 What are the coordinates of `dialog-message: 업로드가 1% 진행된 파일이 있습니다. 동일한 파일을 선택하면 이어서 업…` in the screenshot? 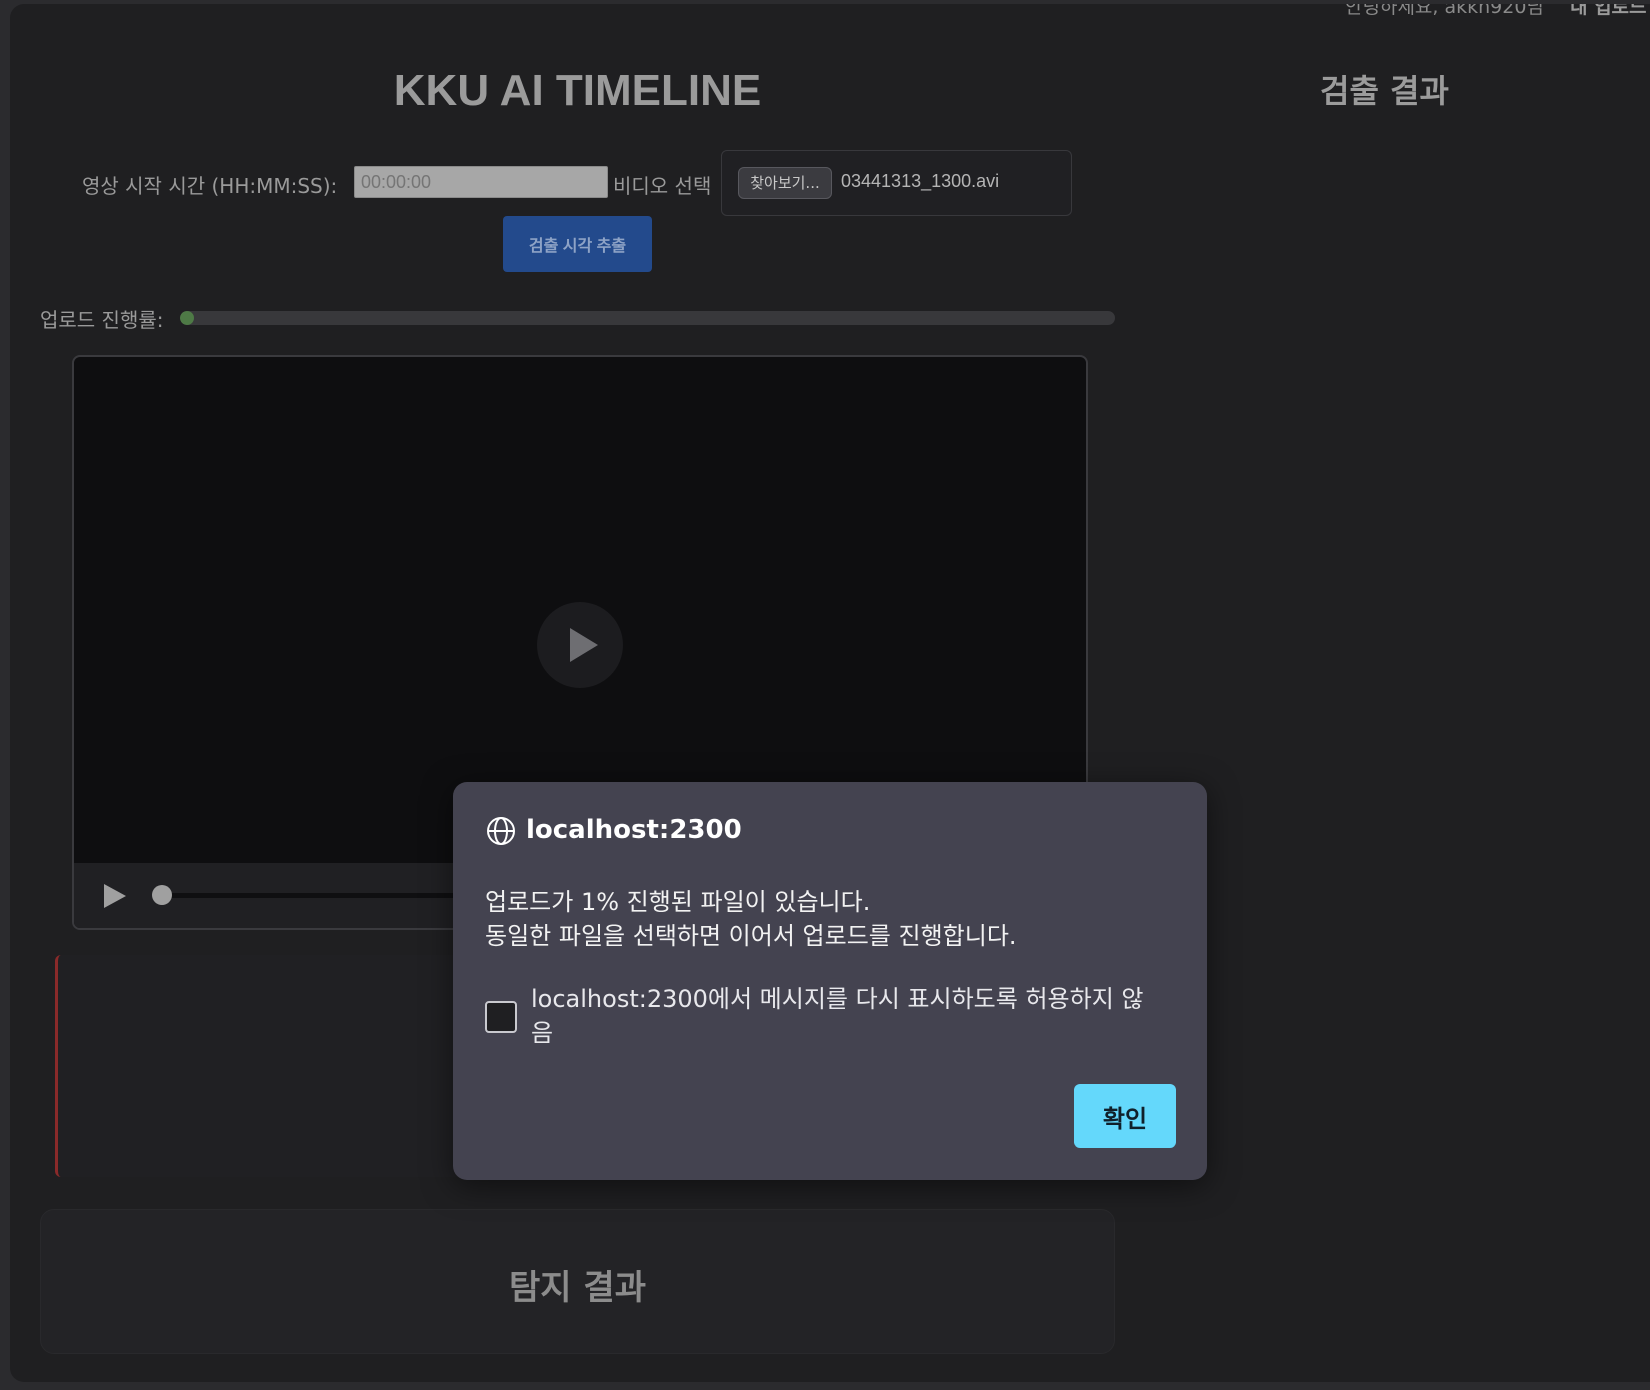 It's located at (751, 919).